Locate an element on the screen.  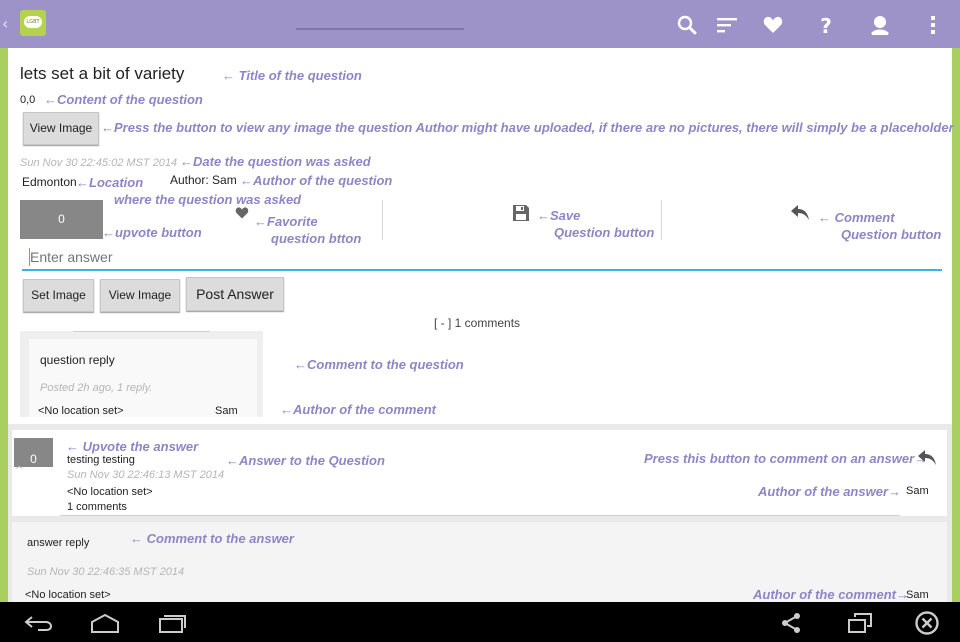
answer-bottom-line is located at coordinates (480, 515).